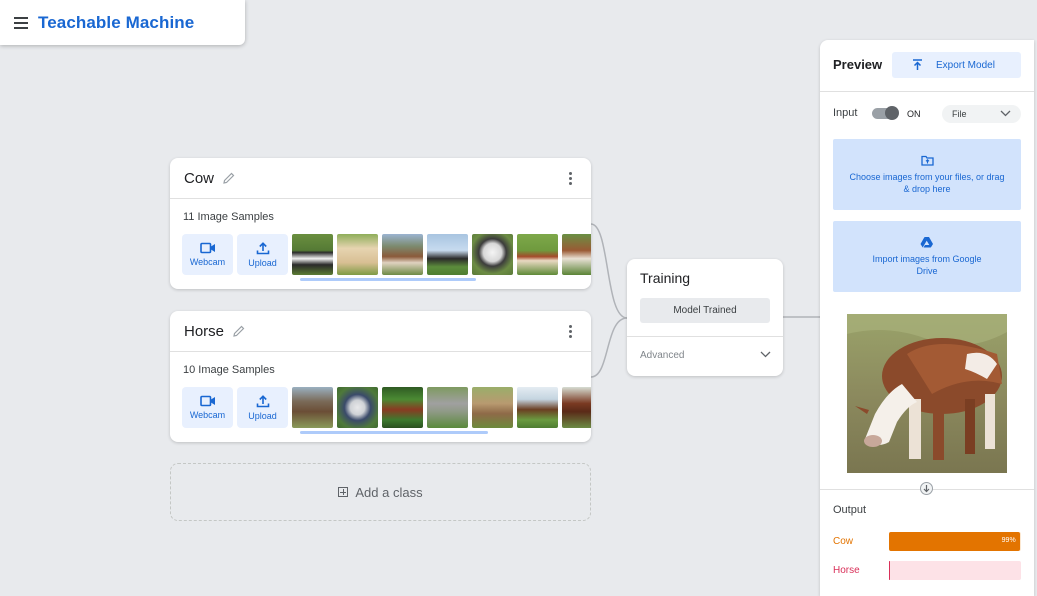 The image size is (1037, 596). What do you see at coordinates (380, 178) in the screenshot?
I see `class-card-header: Cow` at bounding box center [380, 178].